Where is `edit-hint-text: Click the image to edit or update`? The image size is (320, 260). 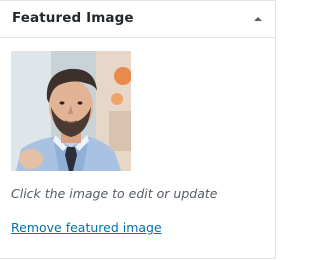 edit-hint-text: Click the image to edit or update is located at coordinates (114, 193).